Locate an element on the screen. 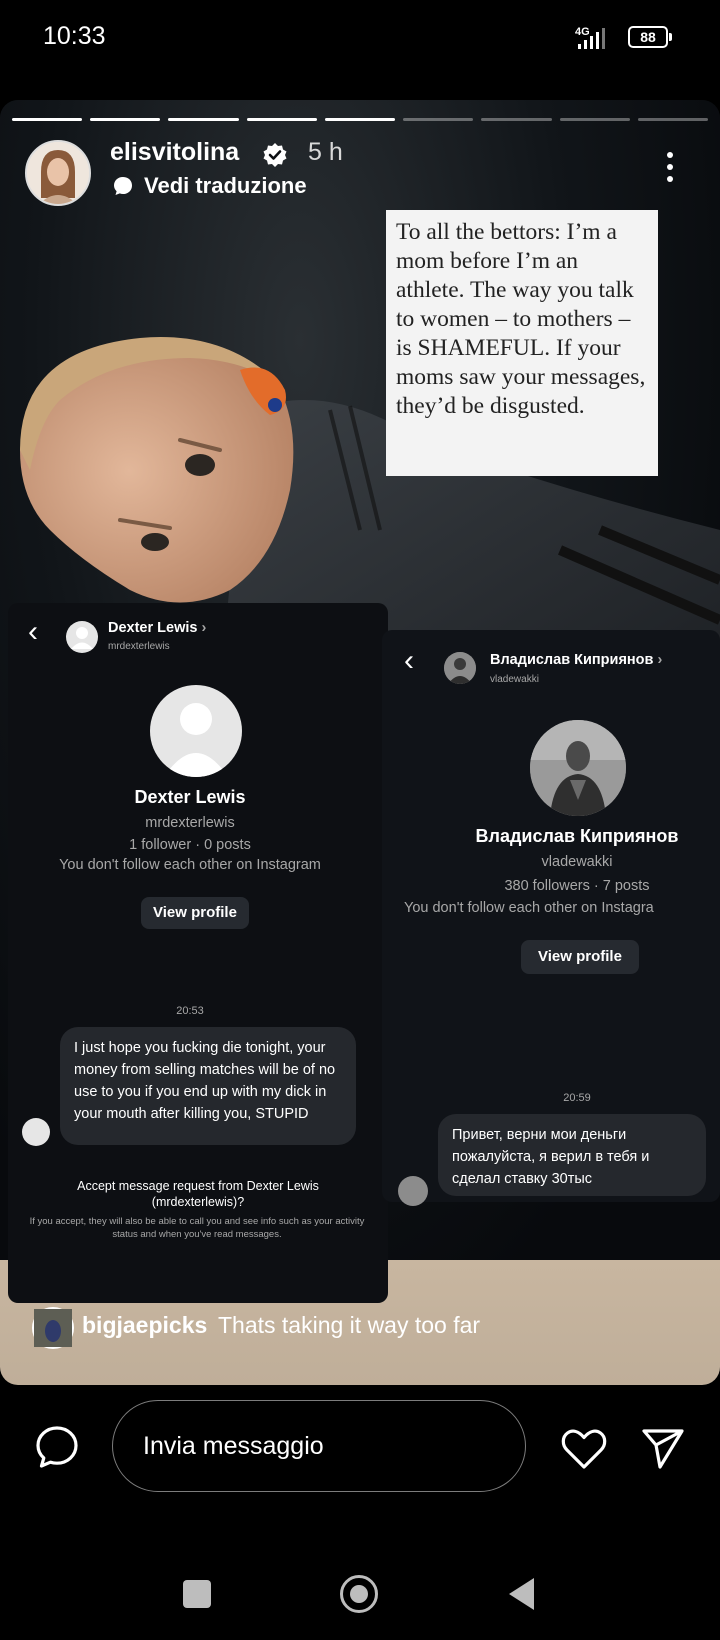  recents-button is located at coordinates (197, 1594).